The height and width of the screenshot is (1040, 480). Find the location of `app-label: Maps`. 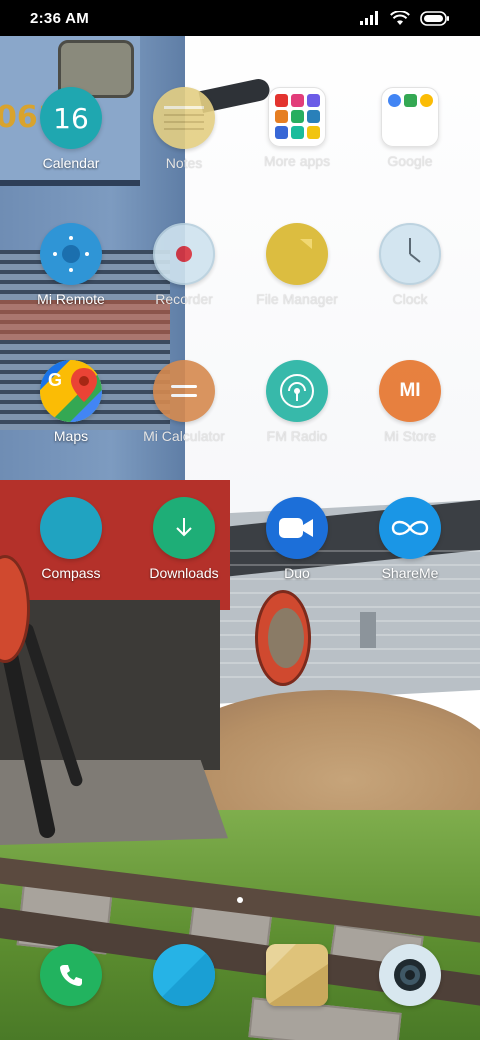

app-label: Maps is located at coordinates (71, 436).